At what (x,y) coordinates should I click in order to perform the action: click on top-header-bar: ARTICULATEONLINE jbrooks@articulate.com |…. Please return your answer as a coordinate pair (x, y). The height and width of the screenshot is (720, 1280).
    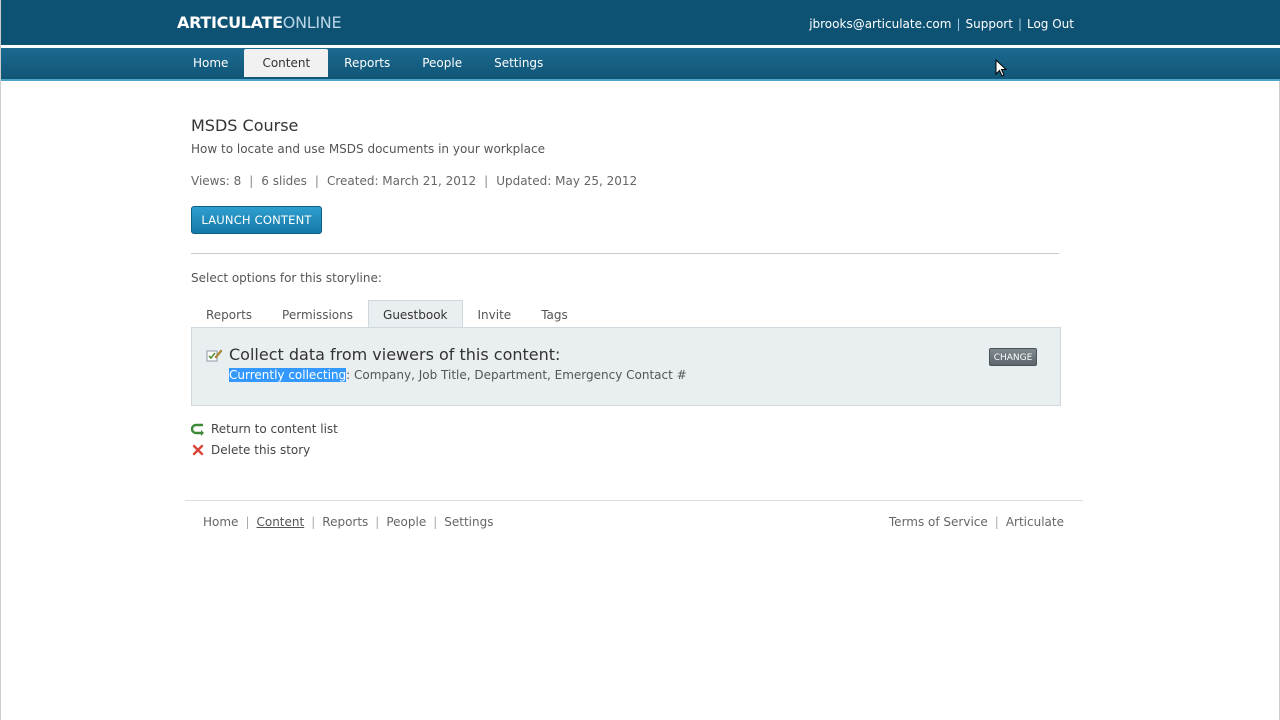
    Looking at the image, I should click on (640, 22).